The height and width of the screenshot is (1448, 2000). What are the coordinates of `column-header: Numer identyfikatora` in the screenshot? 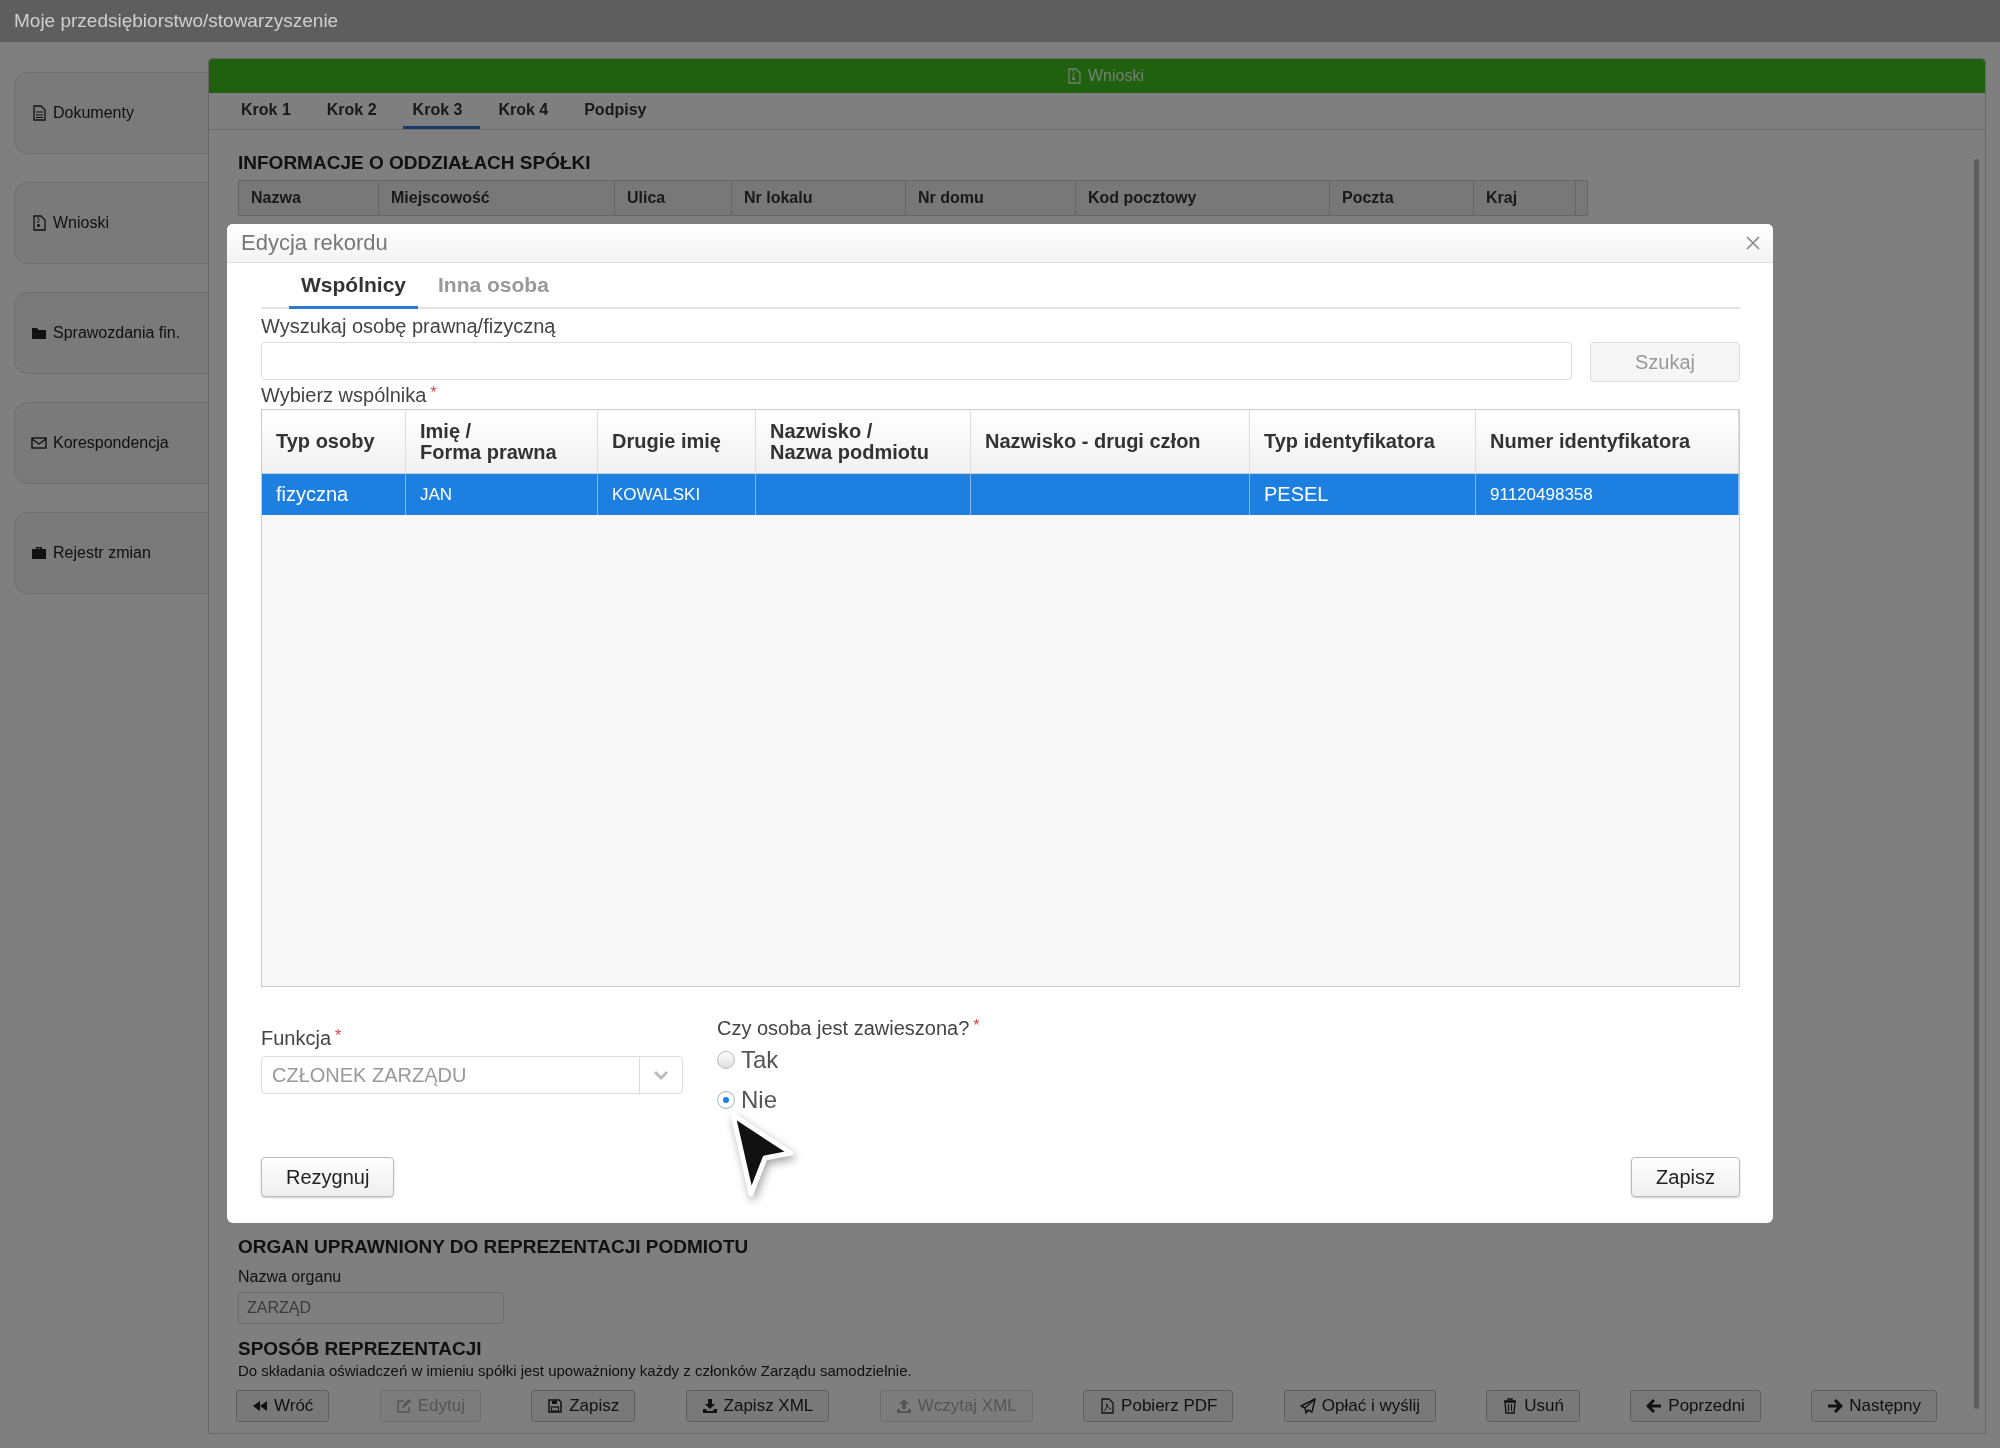 It's located at (1607, 441).